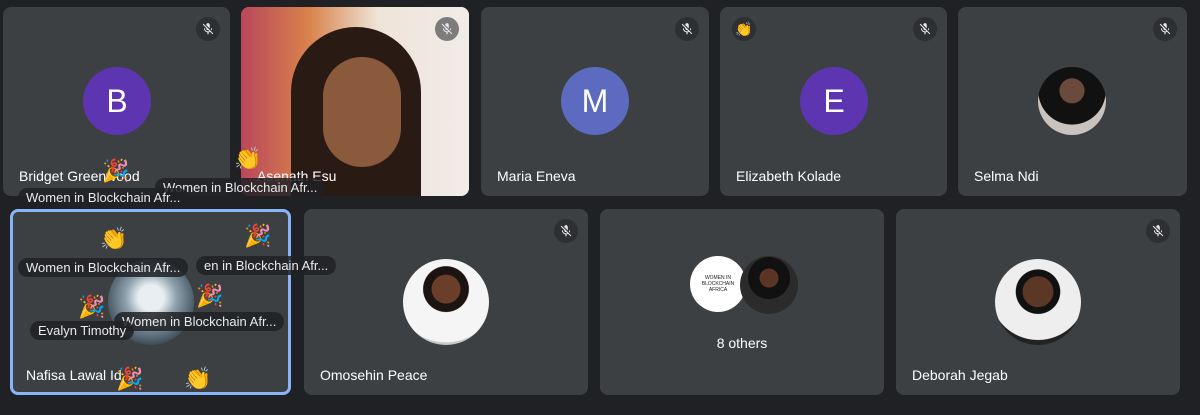 This screenshot has width=1200, height=415. I want to click on participant-tile-maria: M Maria Eneva, so click(595, 101).